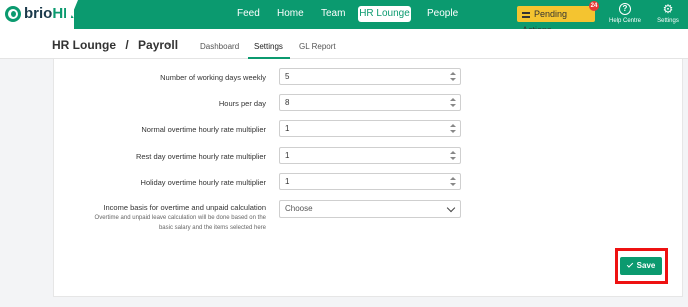 The image size is (688, 307). I want to click on hours-per-day-label: Hours per day, so click(242, 103).